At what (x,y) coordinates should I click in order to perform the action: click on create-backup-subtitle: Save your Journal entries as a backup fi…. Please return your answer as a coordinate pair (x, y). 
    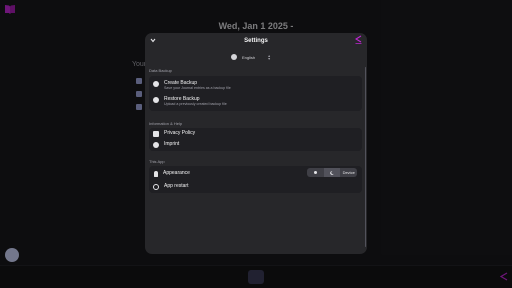
    Looking at the image, I should click on (197, 88).